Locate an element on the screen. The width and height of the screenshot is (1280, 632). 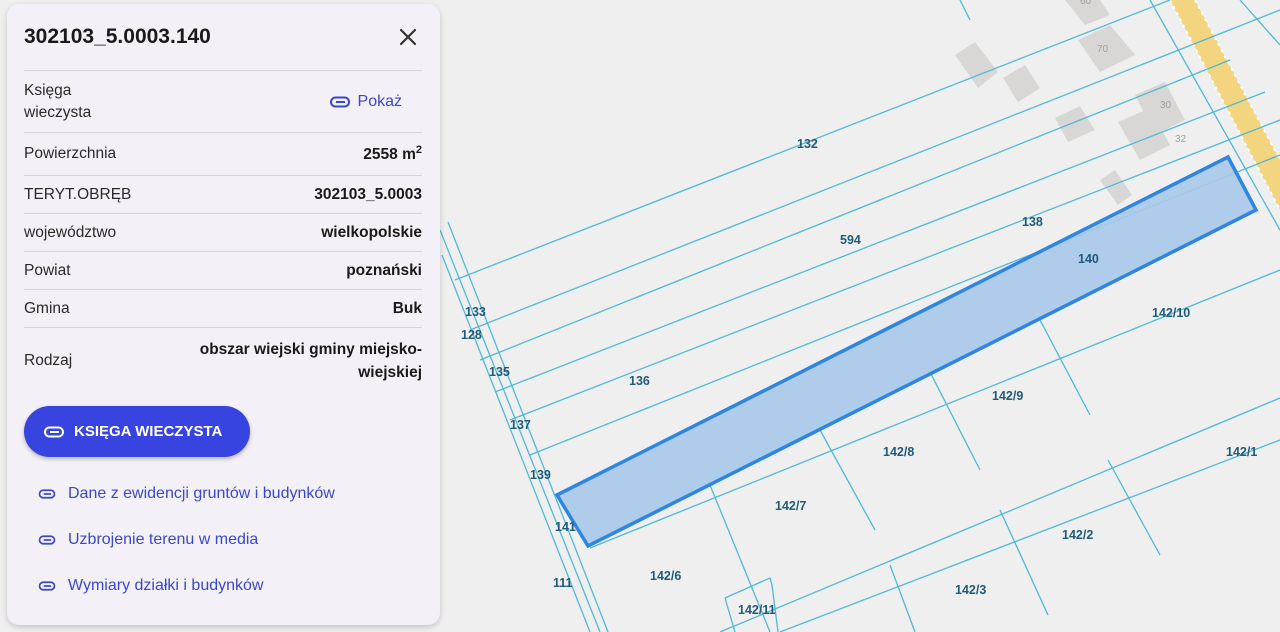
parcel-label: 141 is located at coordinates (565, 527).